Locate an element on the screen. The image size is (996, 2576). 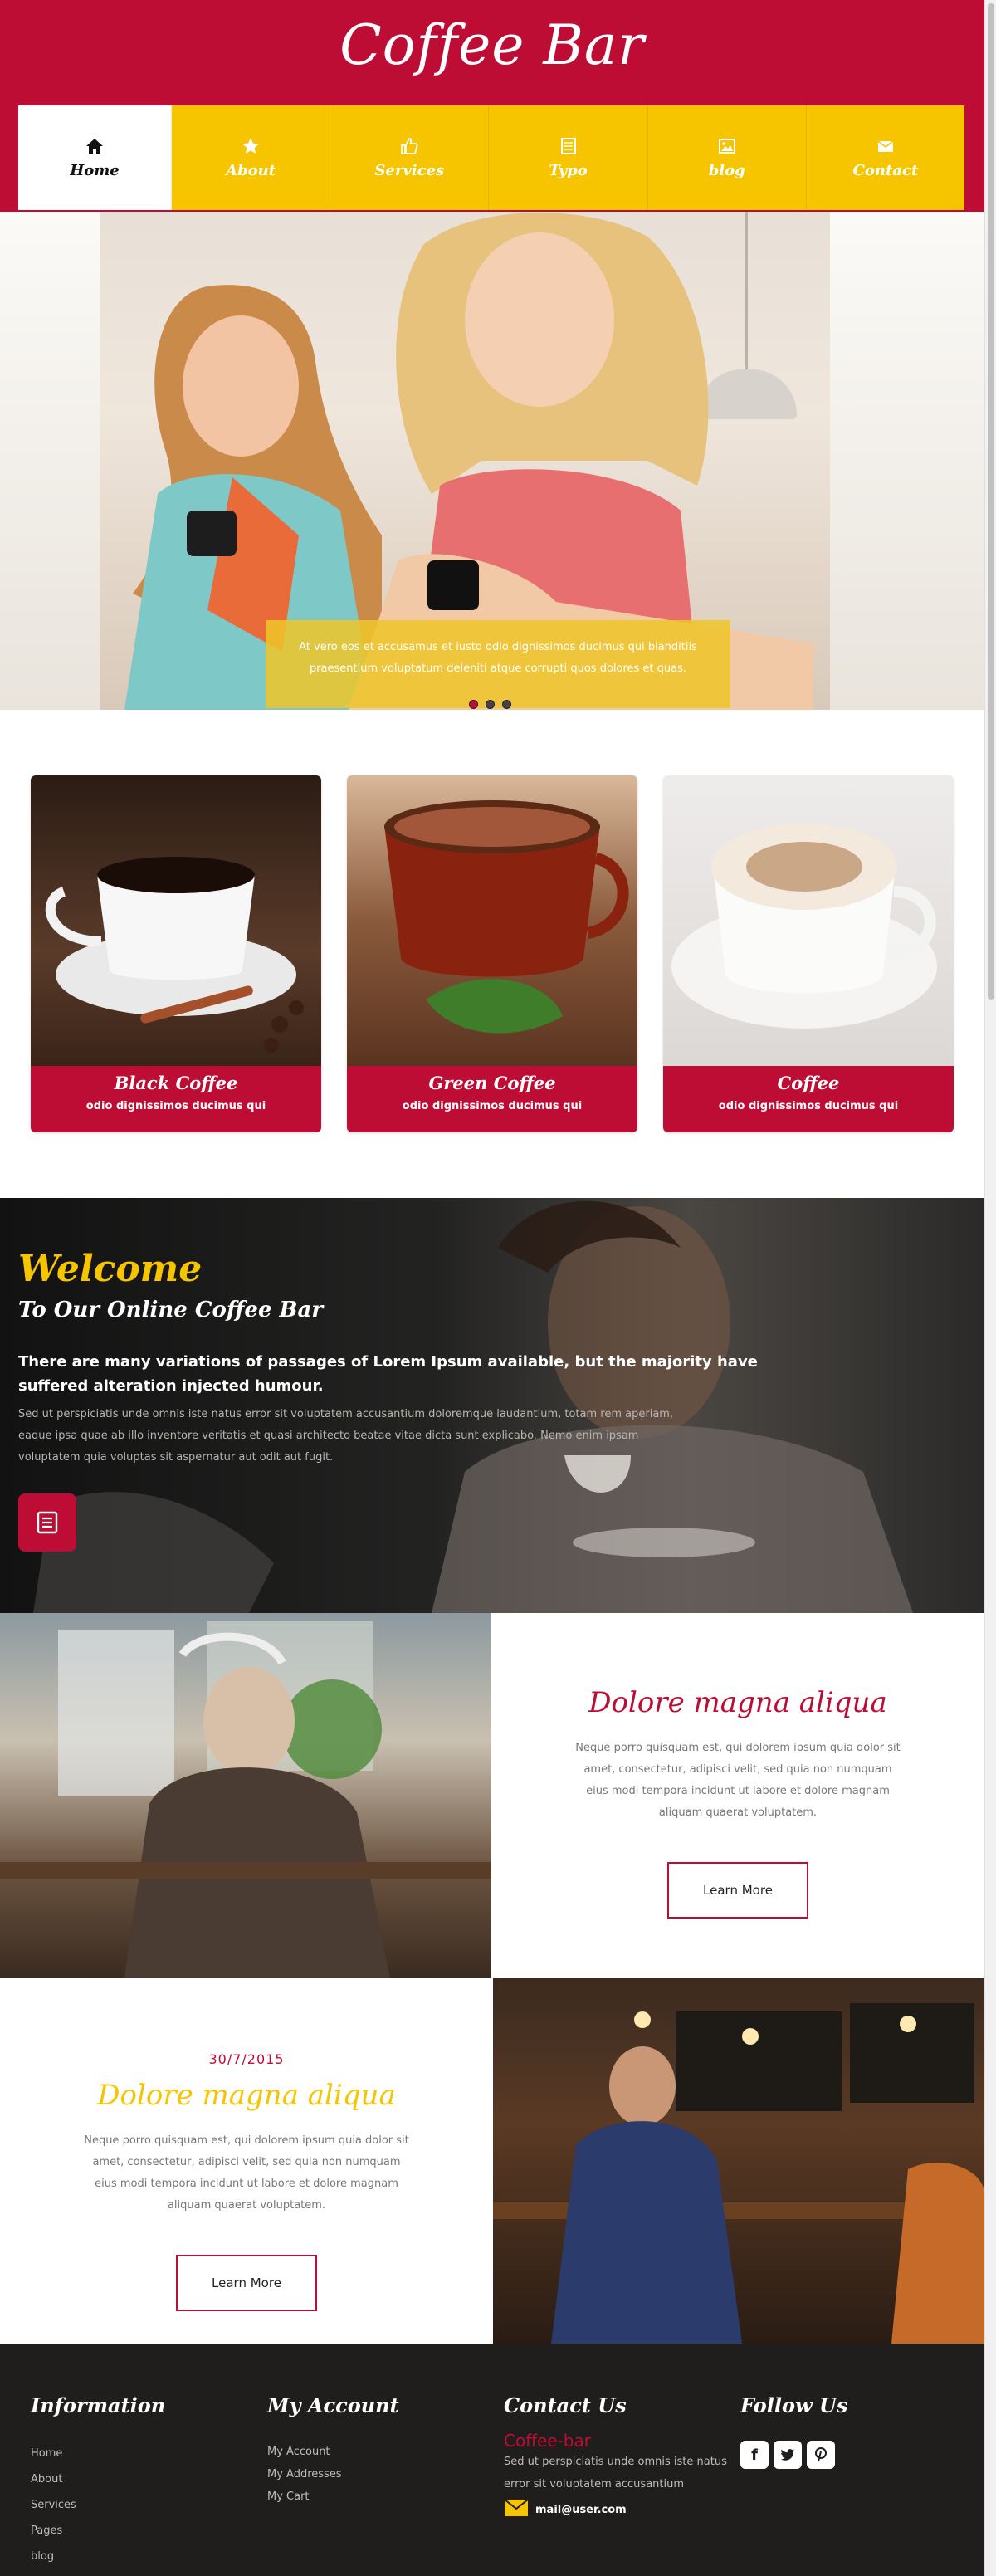
footer-email: mail@user.com is located at coordinates (616, 2509).